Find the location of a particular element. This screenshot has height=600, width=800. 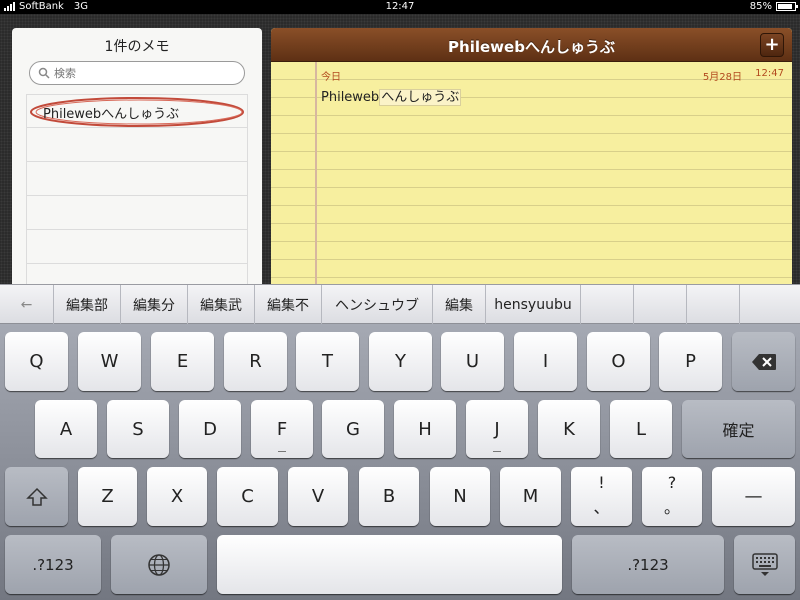

hide-keyboard-key is located at coordinates (764, 564).